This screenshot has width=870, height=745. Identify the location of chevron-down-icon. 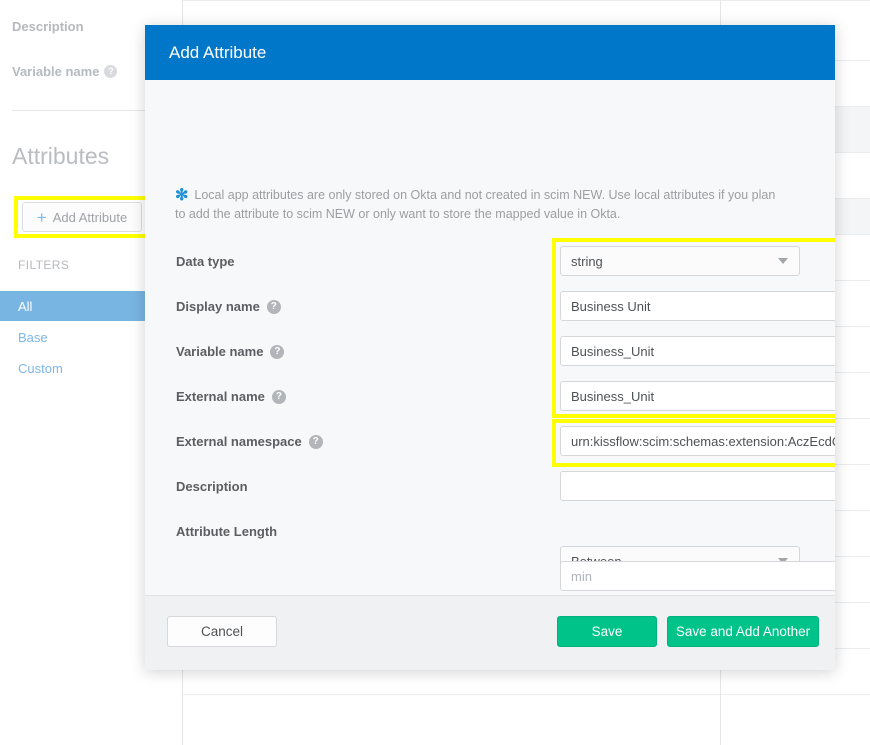
(783, 261).